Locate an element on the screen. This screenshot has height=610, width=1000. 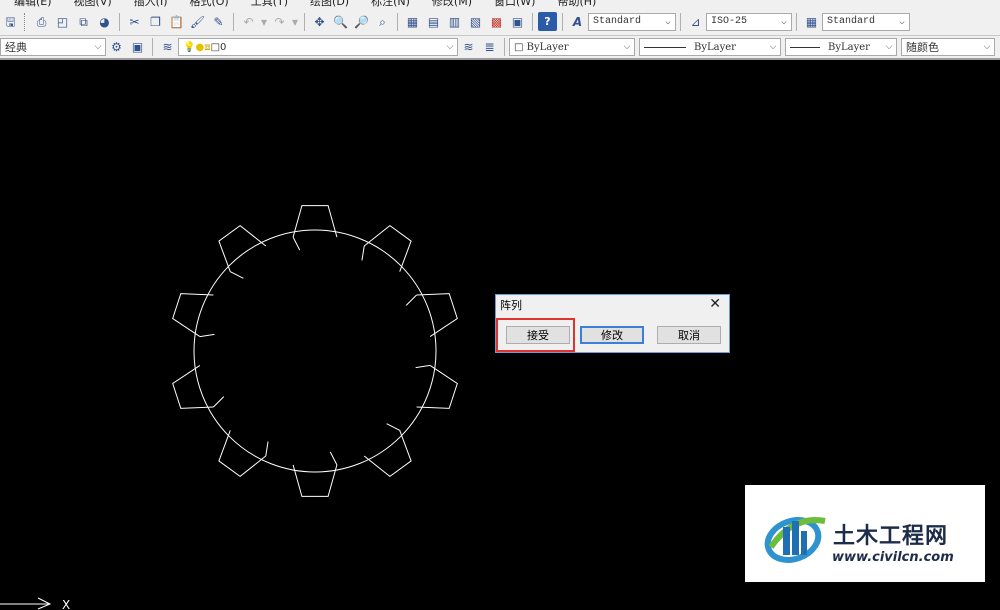
menu-format: 格式(O) is located at coordinates (208, 4).